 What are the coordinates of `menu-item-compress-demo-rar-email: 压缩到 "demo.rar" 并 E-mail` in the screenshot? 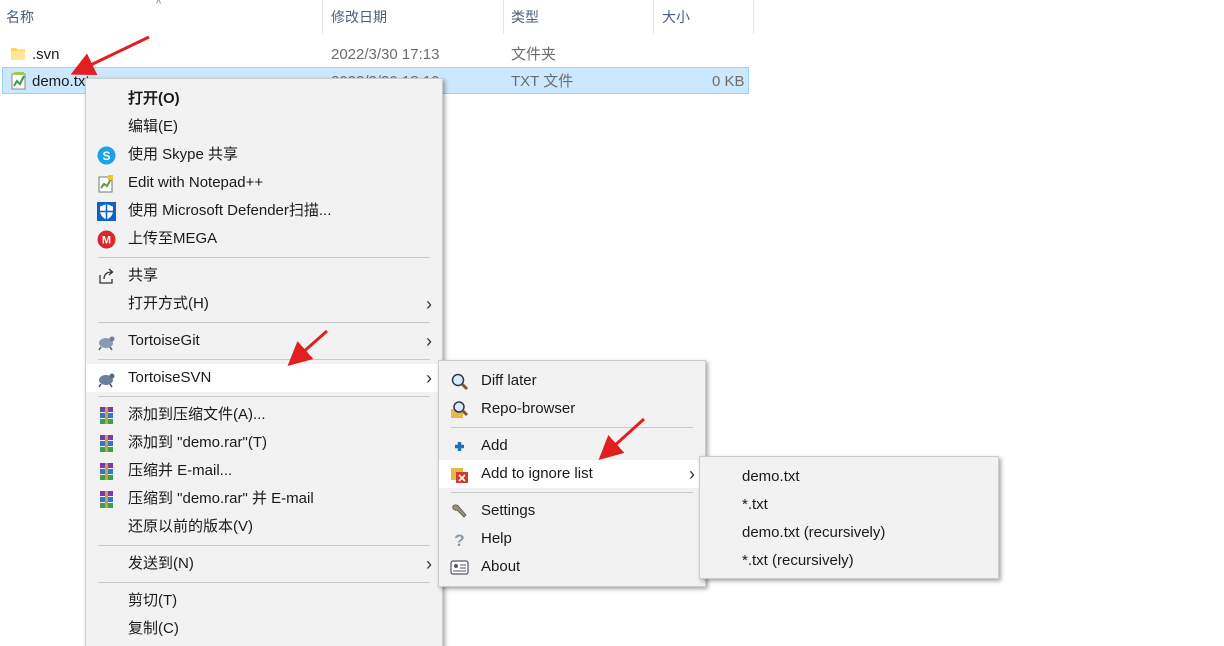 It's located at (264, 499).